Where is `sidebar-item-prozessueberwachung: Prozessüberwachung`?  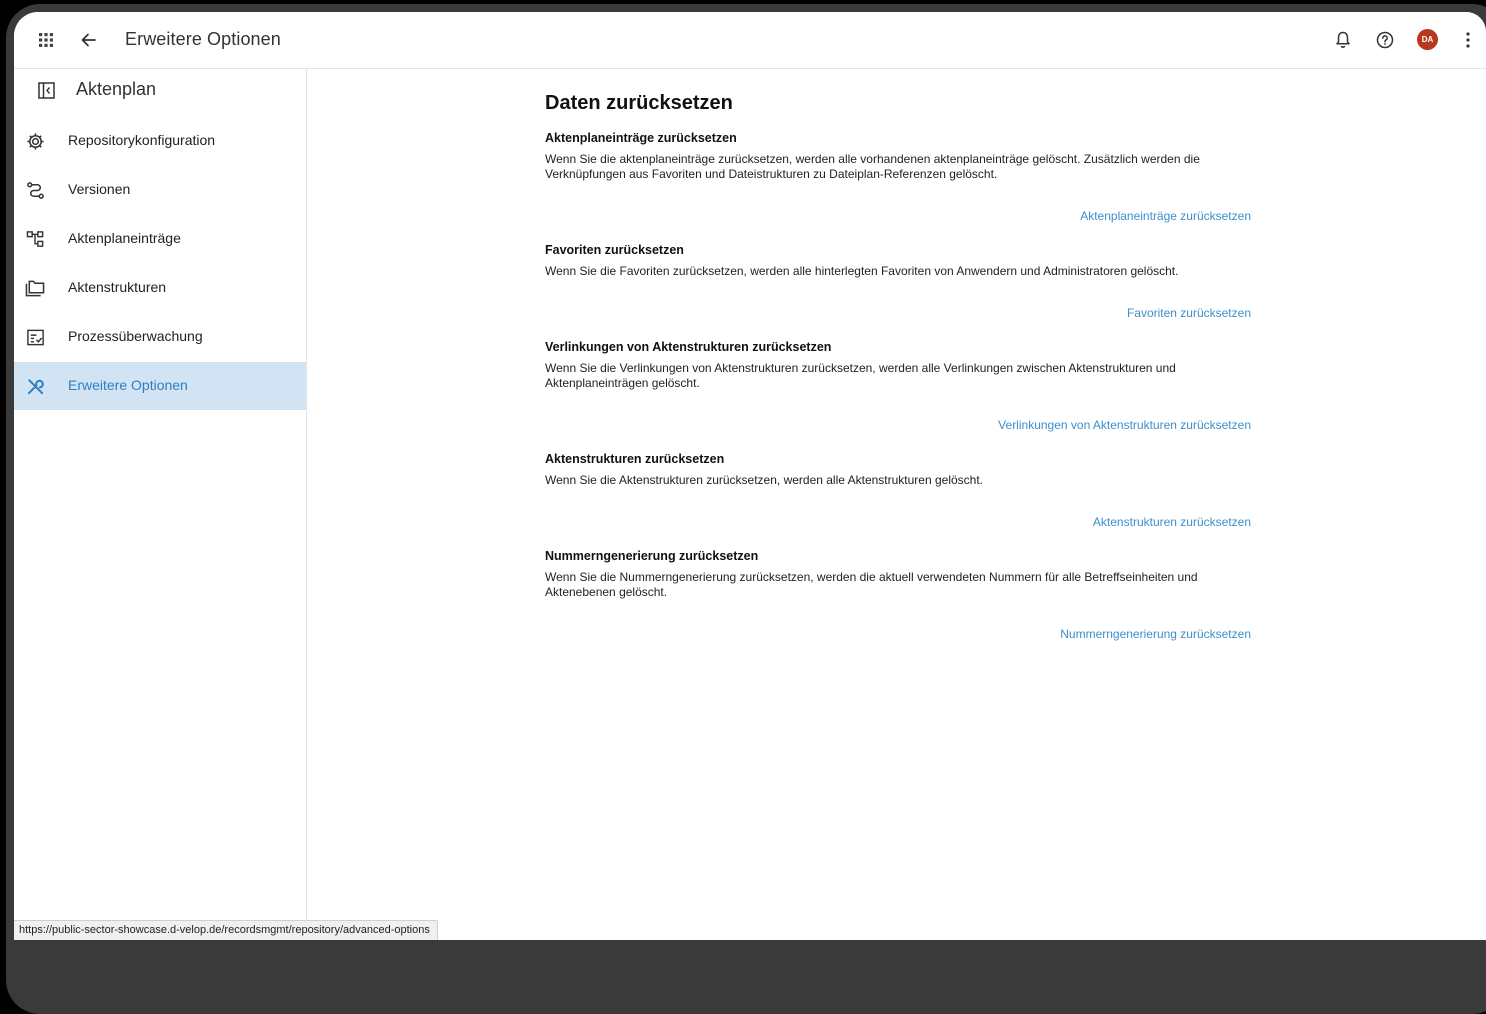
sidebar-item-prozessueberwachung: Prozessüberwachung is located at coordinates (160, 337).